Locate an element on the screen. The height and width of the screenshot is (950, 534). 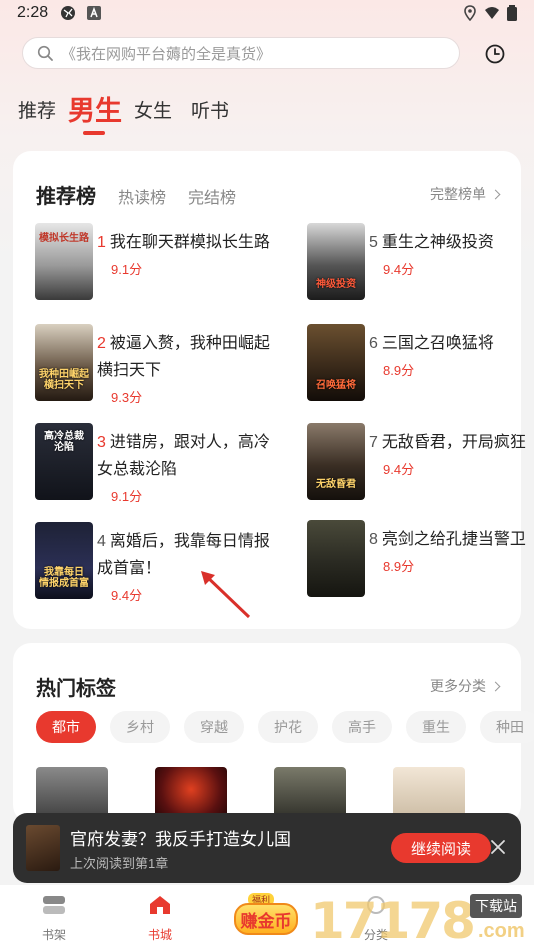
cover-title: 无敌昏君 is located at coordinates (336, 484).